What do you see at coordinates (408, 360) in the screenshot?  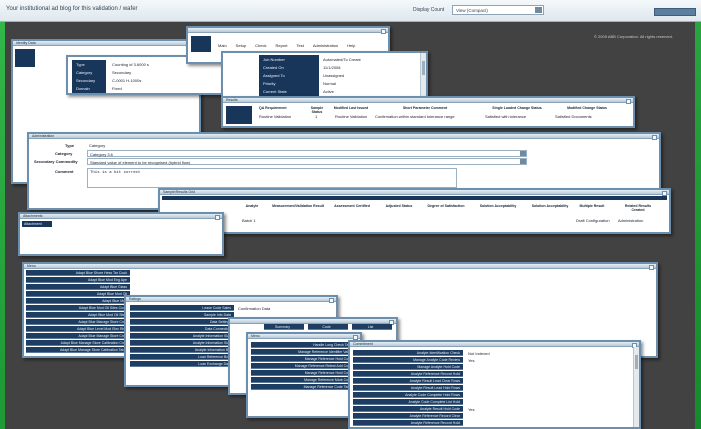 I see `commitment-item: Manage Analyte Code Review` at bounding box center [408, 360].